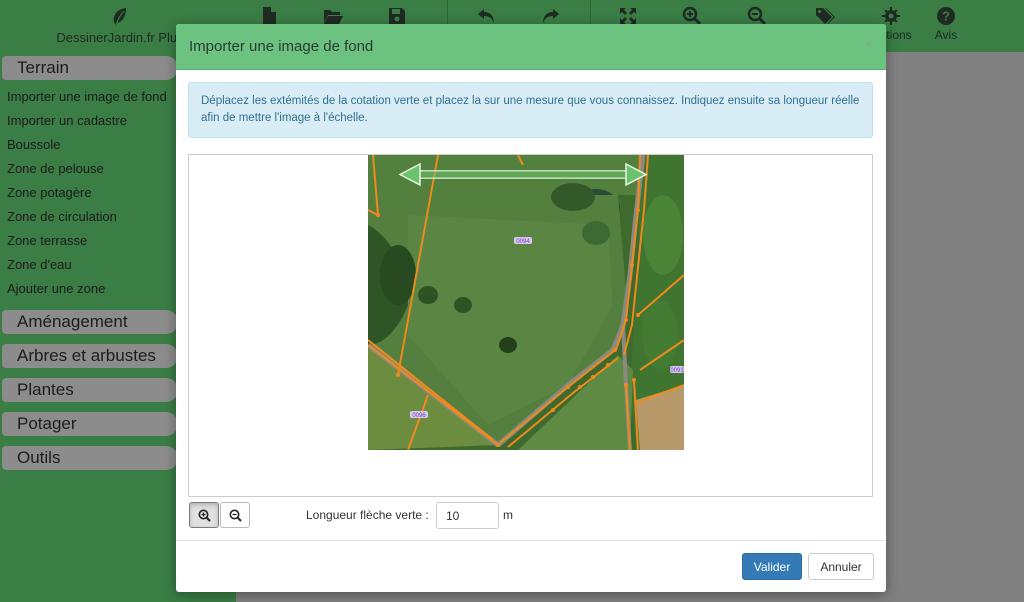 This screenshot has height=602, width=1024. Describe the element at coordinates (523, 242) in the screenshot. I see `parcel-label-text: 0094` at that location.